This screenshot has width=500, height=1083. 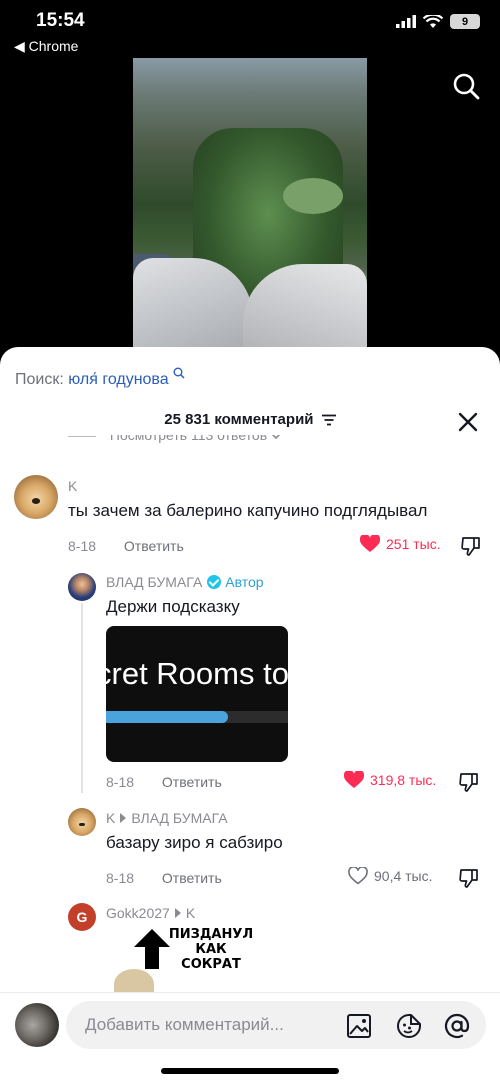 I want to click on search-label: Поиск:, so click(x=39, y=379).